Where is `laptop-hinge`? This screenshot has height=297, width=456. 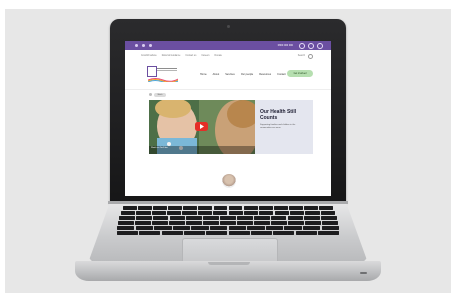
laptop-hinge is located at coordinates (228, 202).